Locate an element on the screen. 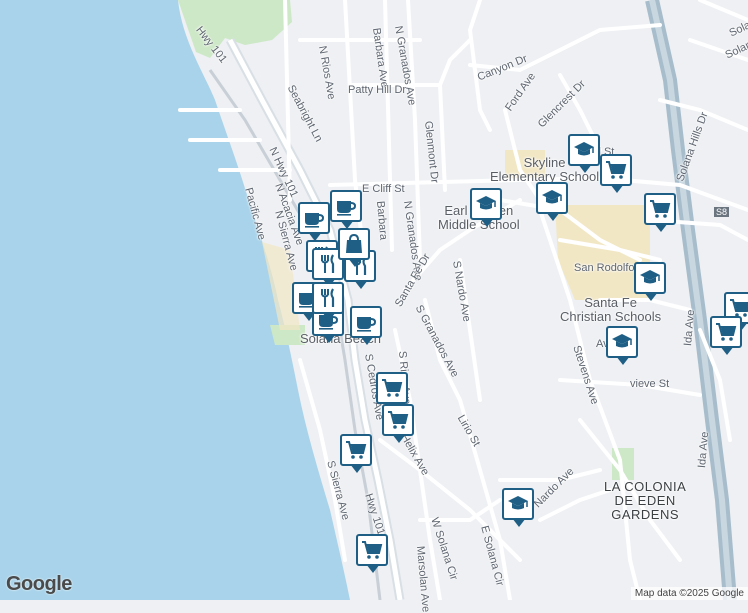  logo-text: Google is located at coordinates (39, 584).